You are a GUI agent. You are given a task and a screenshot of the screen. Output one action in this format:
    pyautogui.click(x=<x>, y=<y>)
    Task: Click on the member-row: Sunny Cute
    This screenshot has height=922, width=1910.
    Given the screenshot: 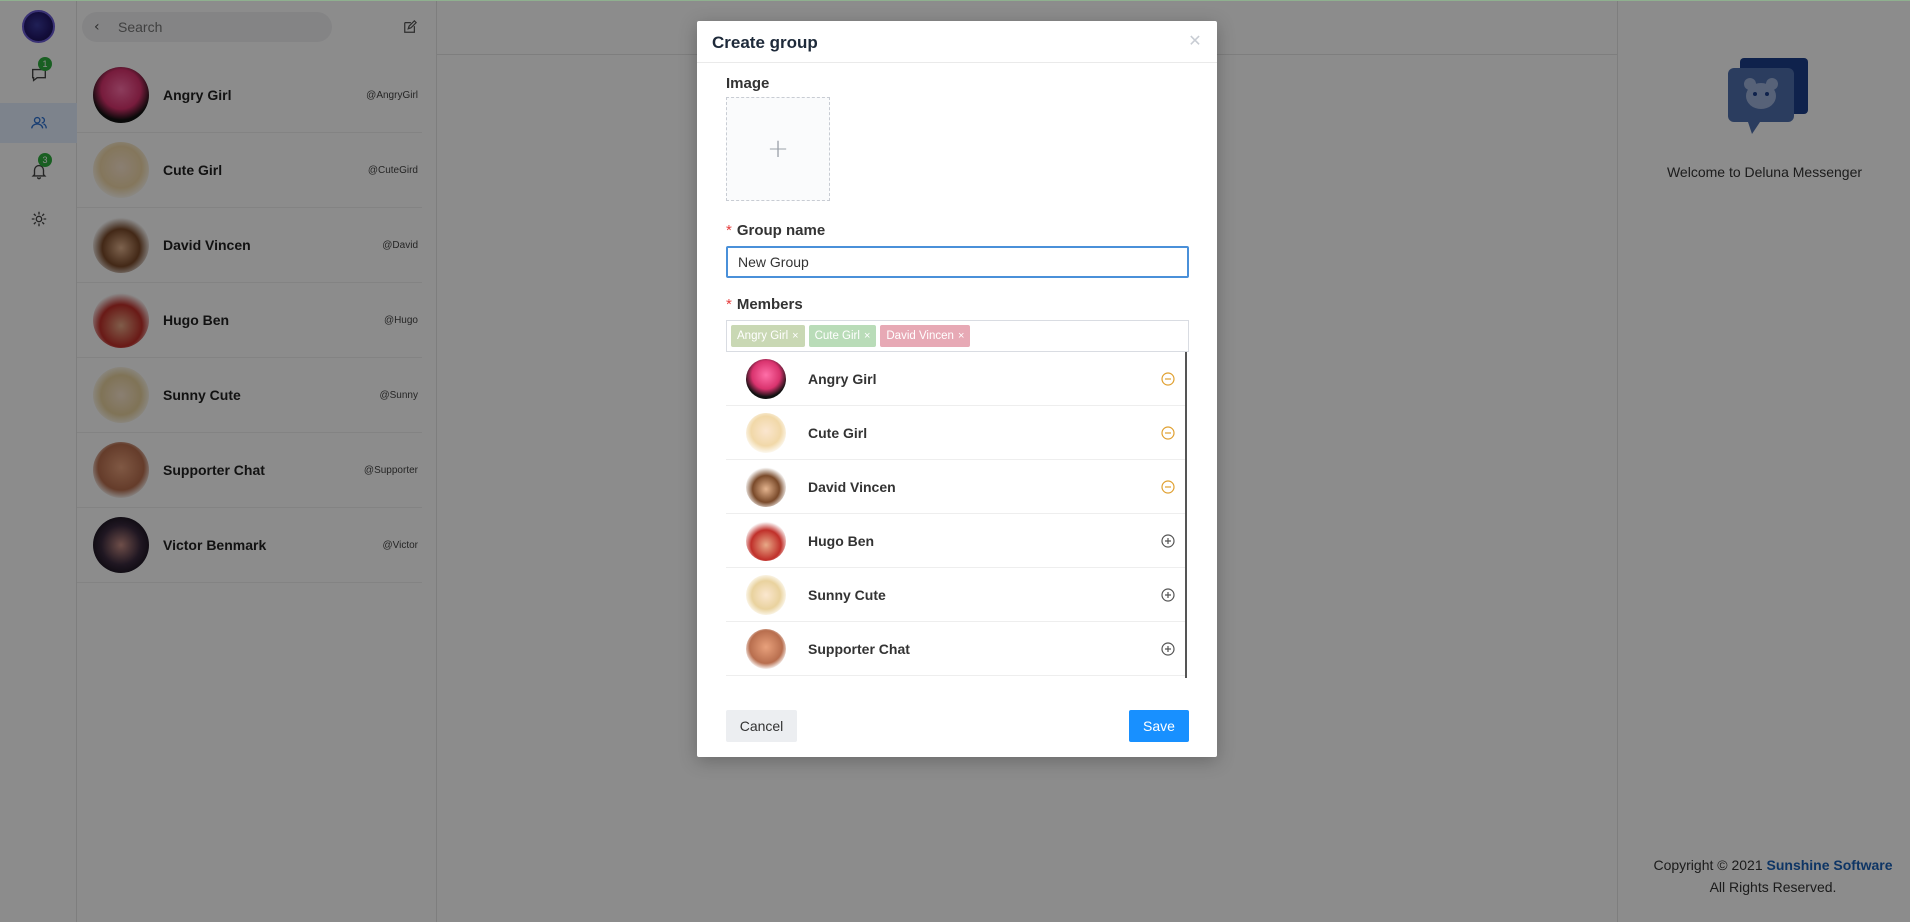 What is the action you would take?
    pyautogui.click(x=955, y=595)
    